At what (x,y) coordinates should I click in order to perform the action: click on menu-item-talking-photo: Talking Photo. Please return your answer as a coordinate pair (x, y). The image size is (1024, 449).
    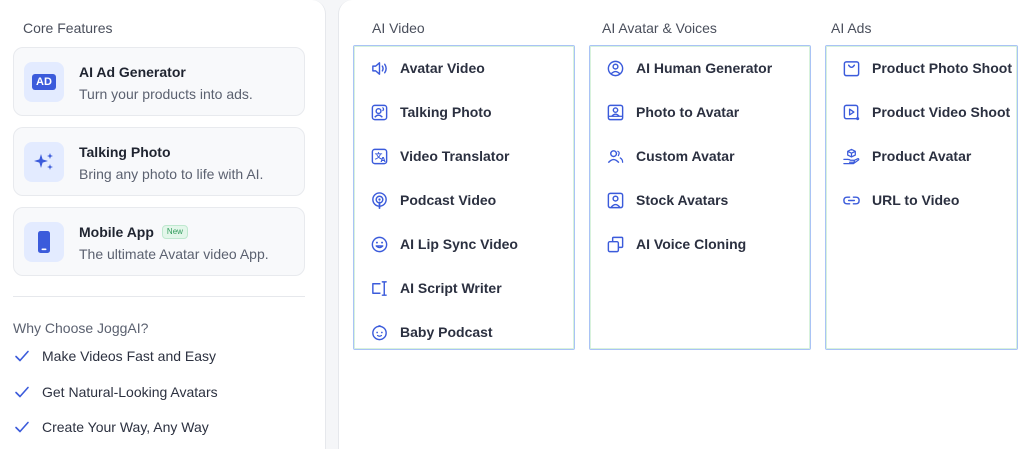
    Looking at the image, I should click on (431, 112).